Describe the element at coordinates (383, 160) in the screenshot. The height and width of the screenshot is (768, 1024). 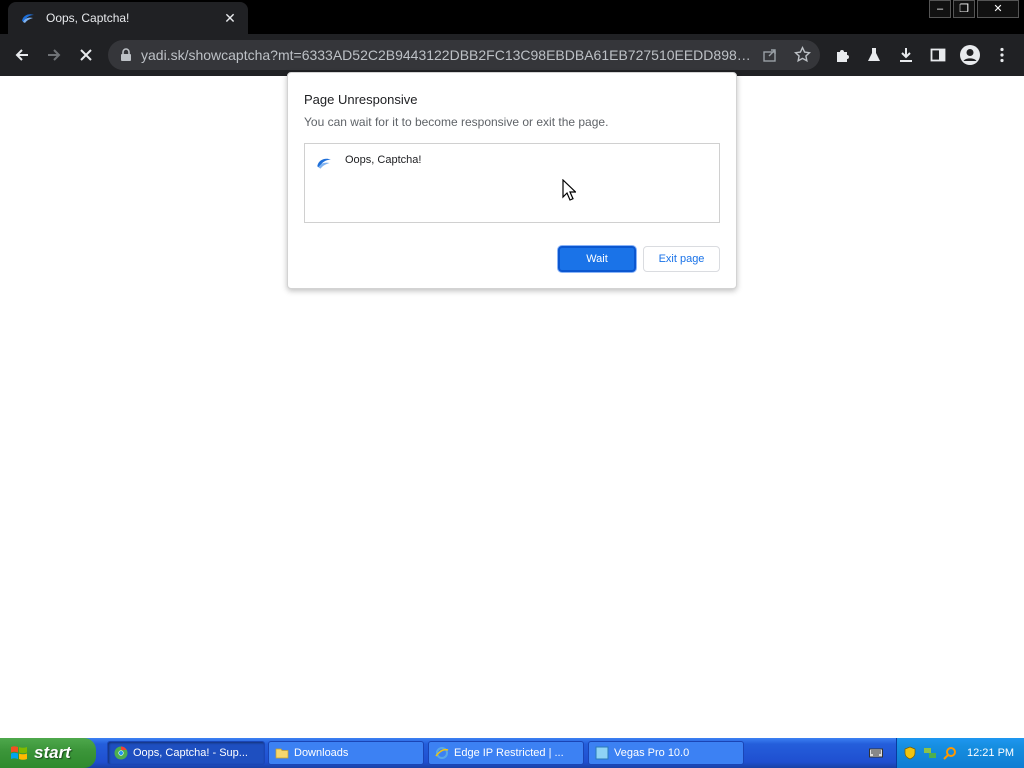
I see `page-label: Oops, Captcha!` at that location.